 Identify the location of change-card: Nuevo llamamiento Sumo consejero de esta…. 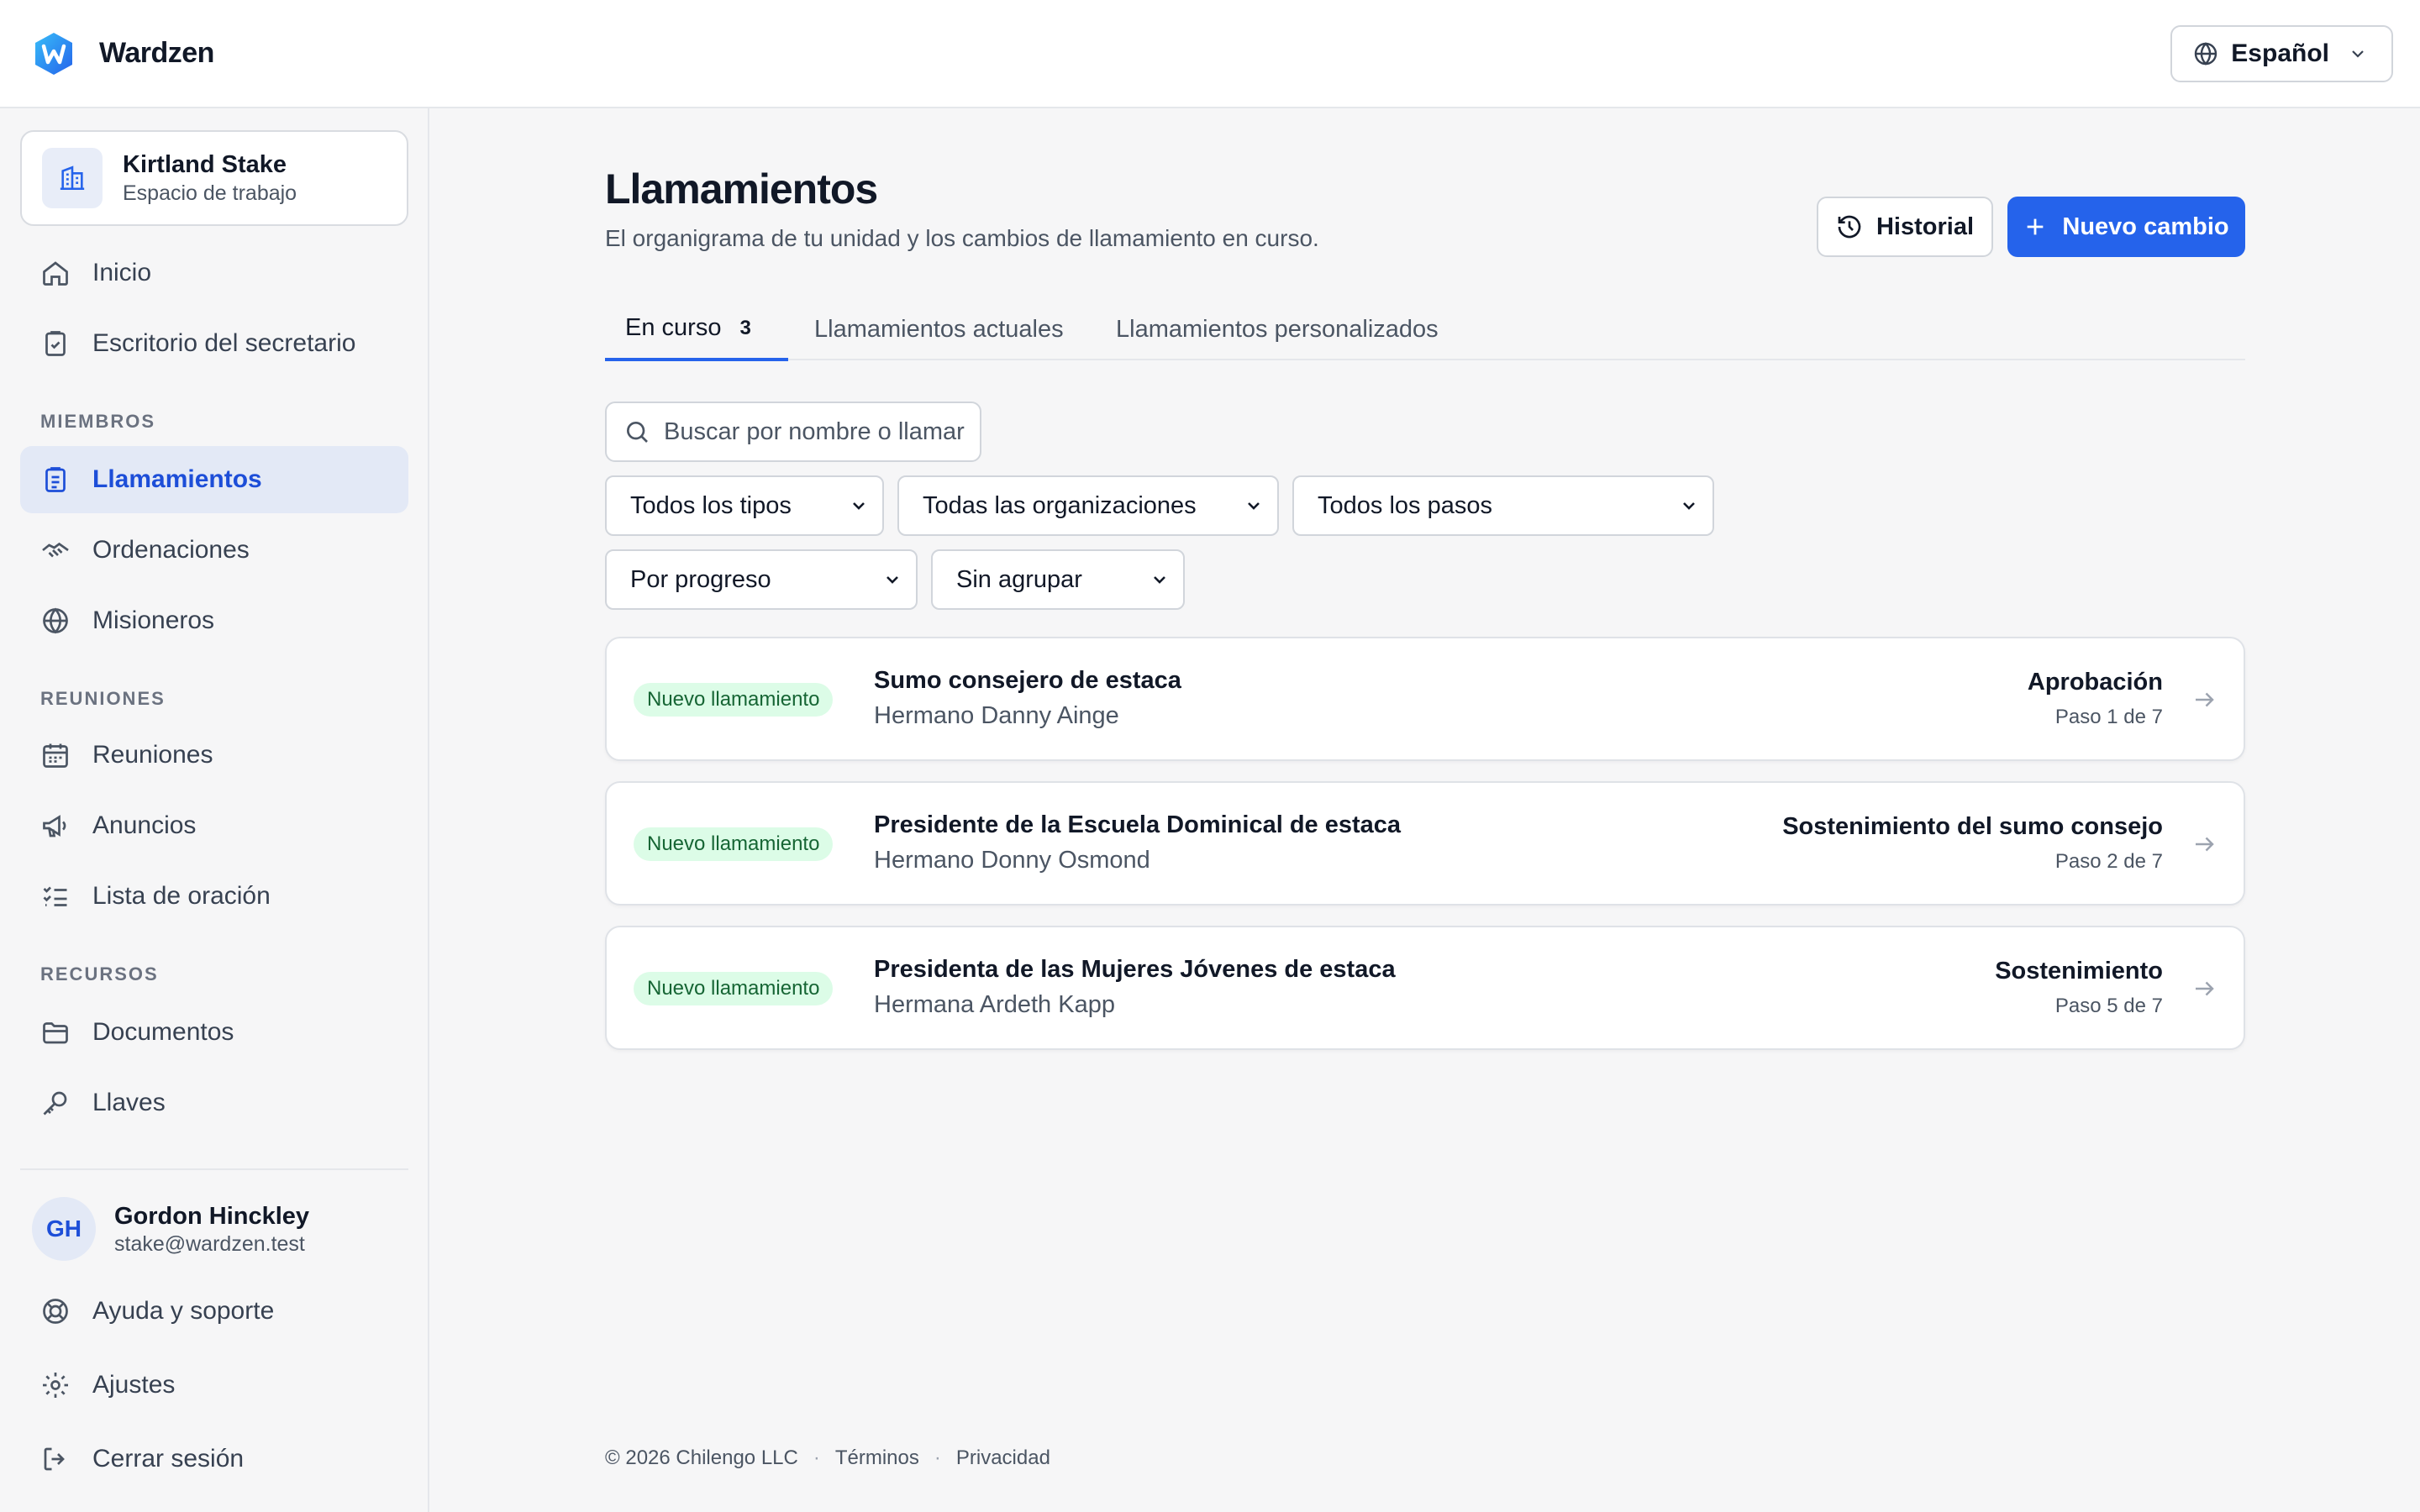
(1425, 699).